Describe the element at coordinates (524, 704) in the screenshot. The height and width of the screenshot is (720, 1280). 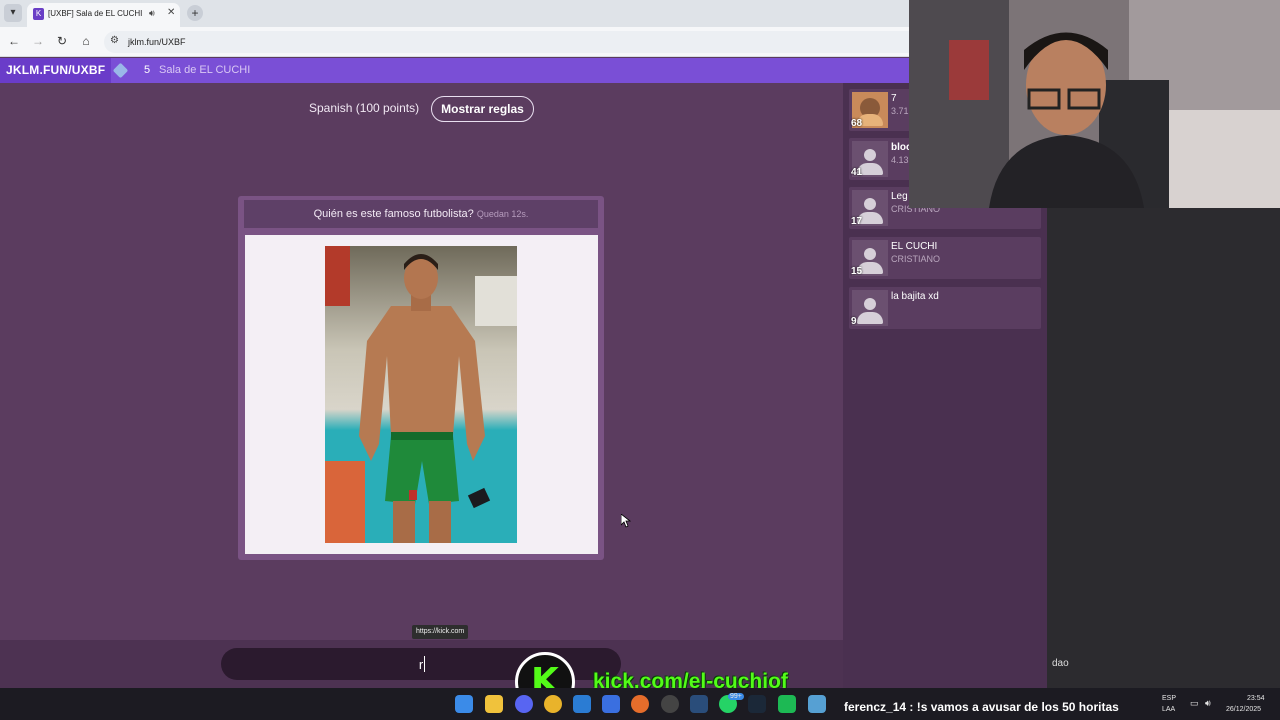
I see `discord-icon` at that location.